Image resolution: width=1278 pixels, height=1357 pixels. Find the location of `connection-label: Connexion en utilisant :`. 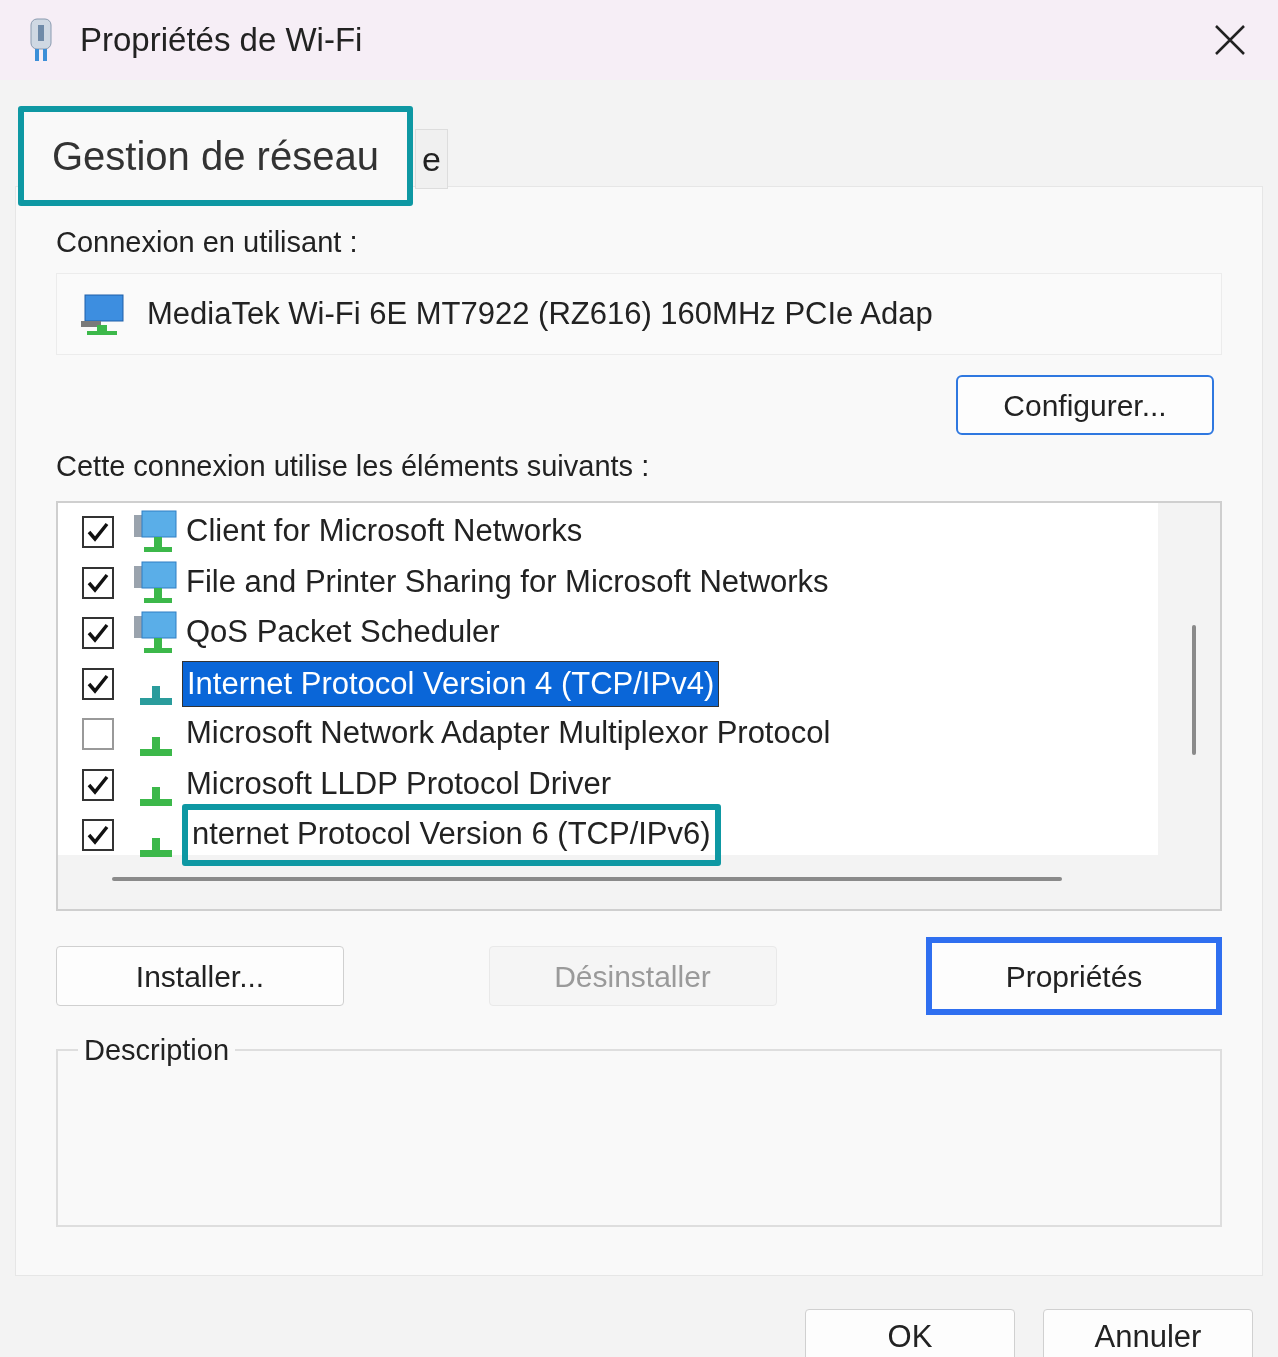

connection-label: Connexion en utilisant : is located at coordinates (207, 242).